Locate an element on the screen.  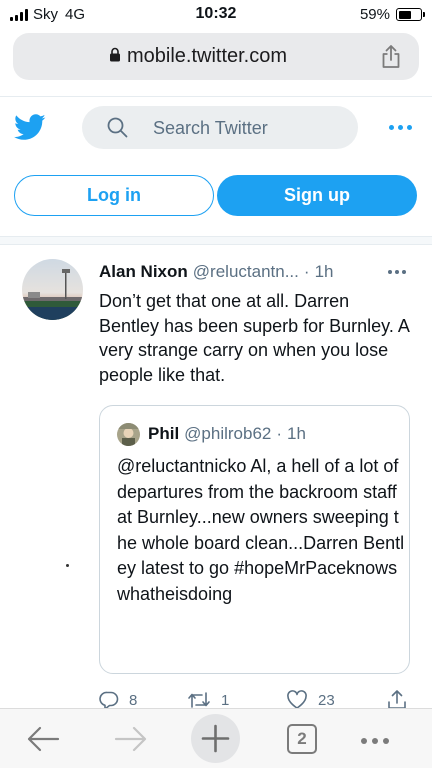
section-divider is located at coordinates (216, 240).